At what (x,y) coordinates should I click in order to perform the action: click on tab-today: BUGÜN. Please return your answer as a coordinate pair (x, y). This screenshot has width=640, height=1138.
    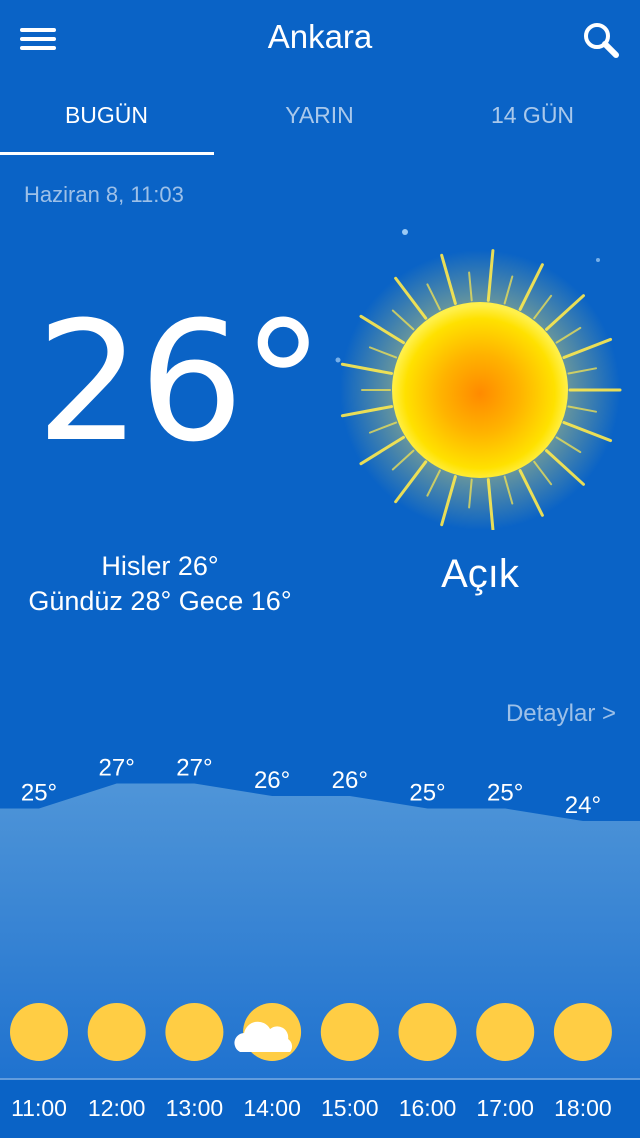
    Looking at the image, I should click on (106, 115).